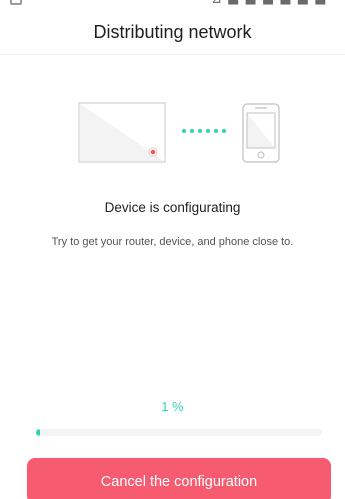 This screenshot has width=345, height=499. What do you see at coordinates (122, 132) in the screenshot?
I see `router-icon` at bounding box center [122, 132].